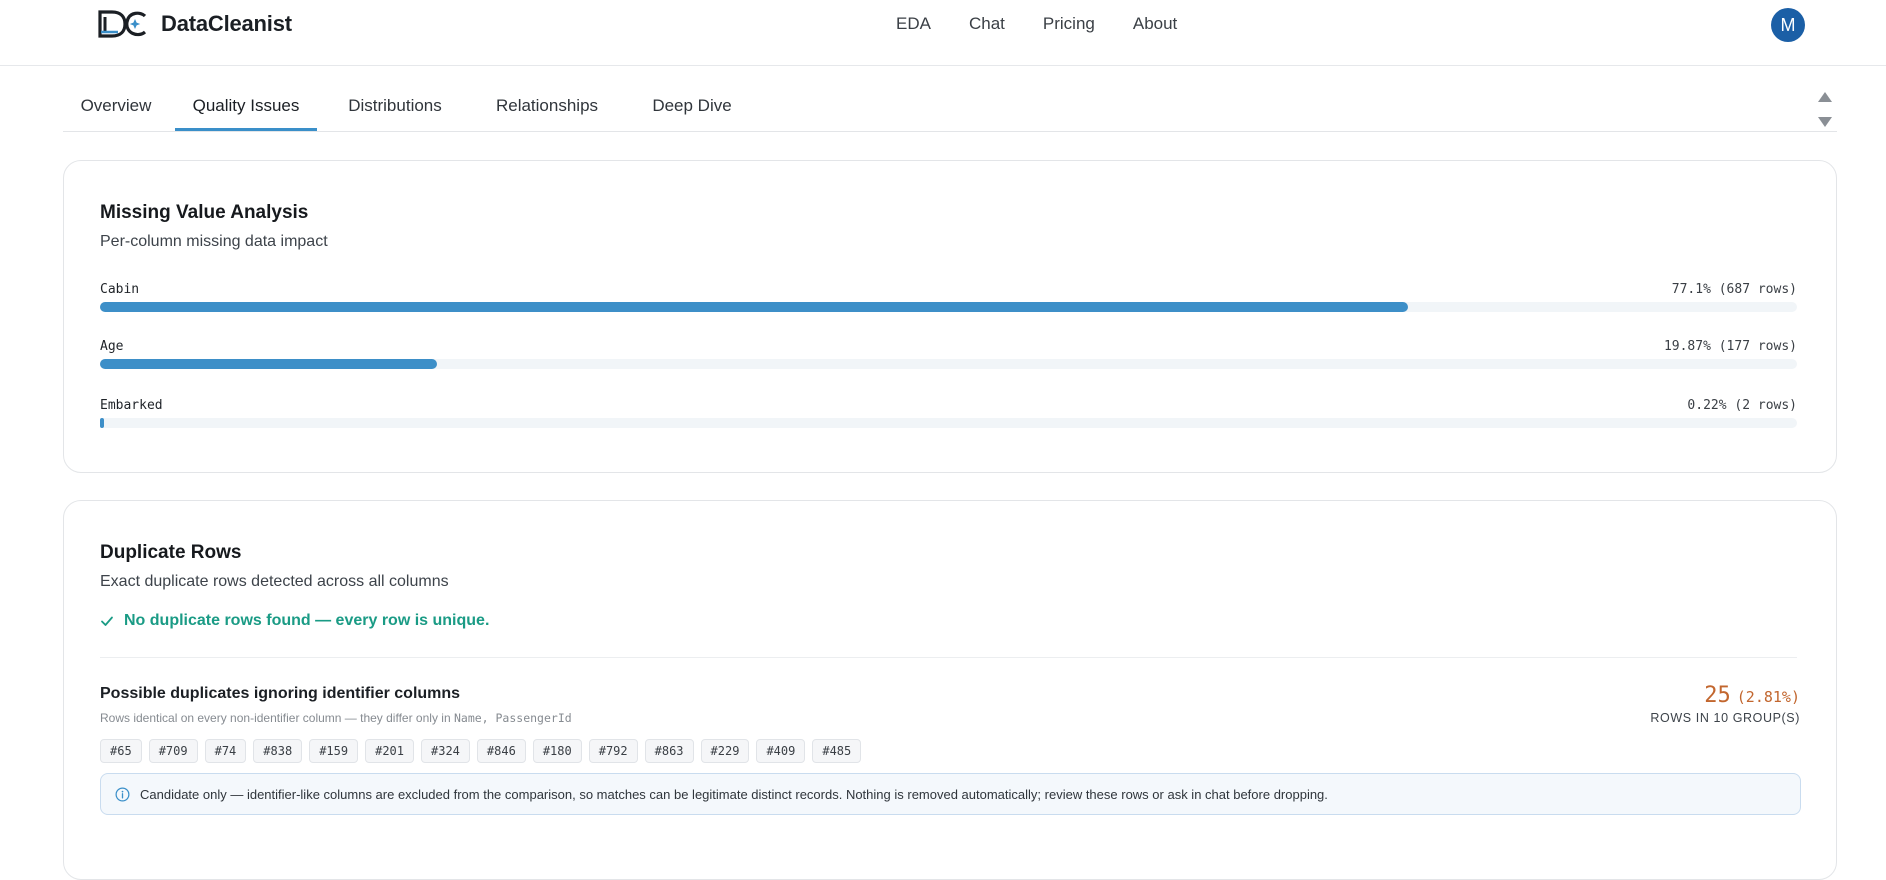 This screenshot has height=880, width=1886. What do you see at coordinates (1069, 24) in the screenshot?
I see `nav-pricing: Pricing` at bounding box center [1069, 24].